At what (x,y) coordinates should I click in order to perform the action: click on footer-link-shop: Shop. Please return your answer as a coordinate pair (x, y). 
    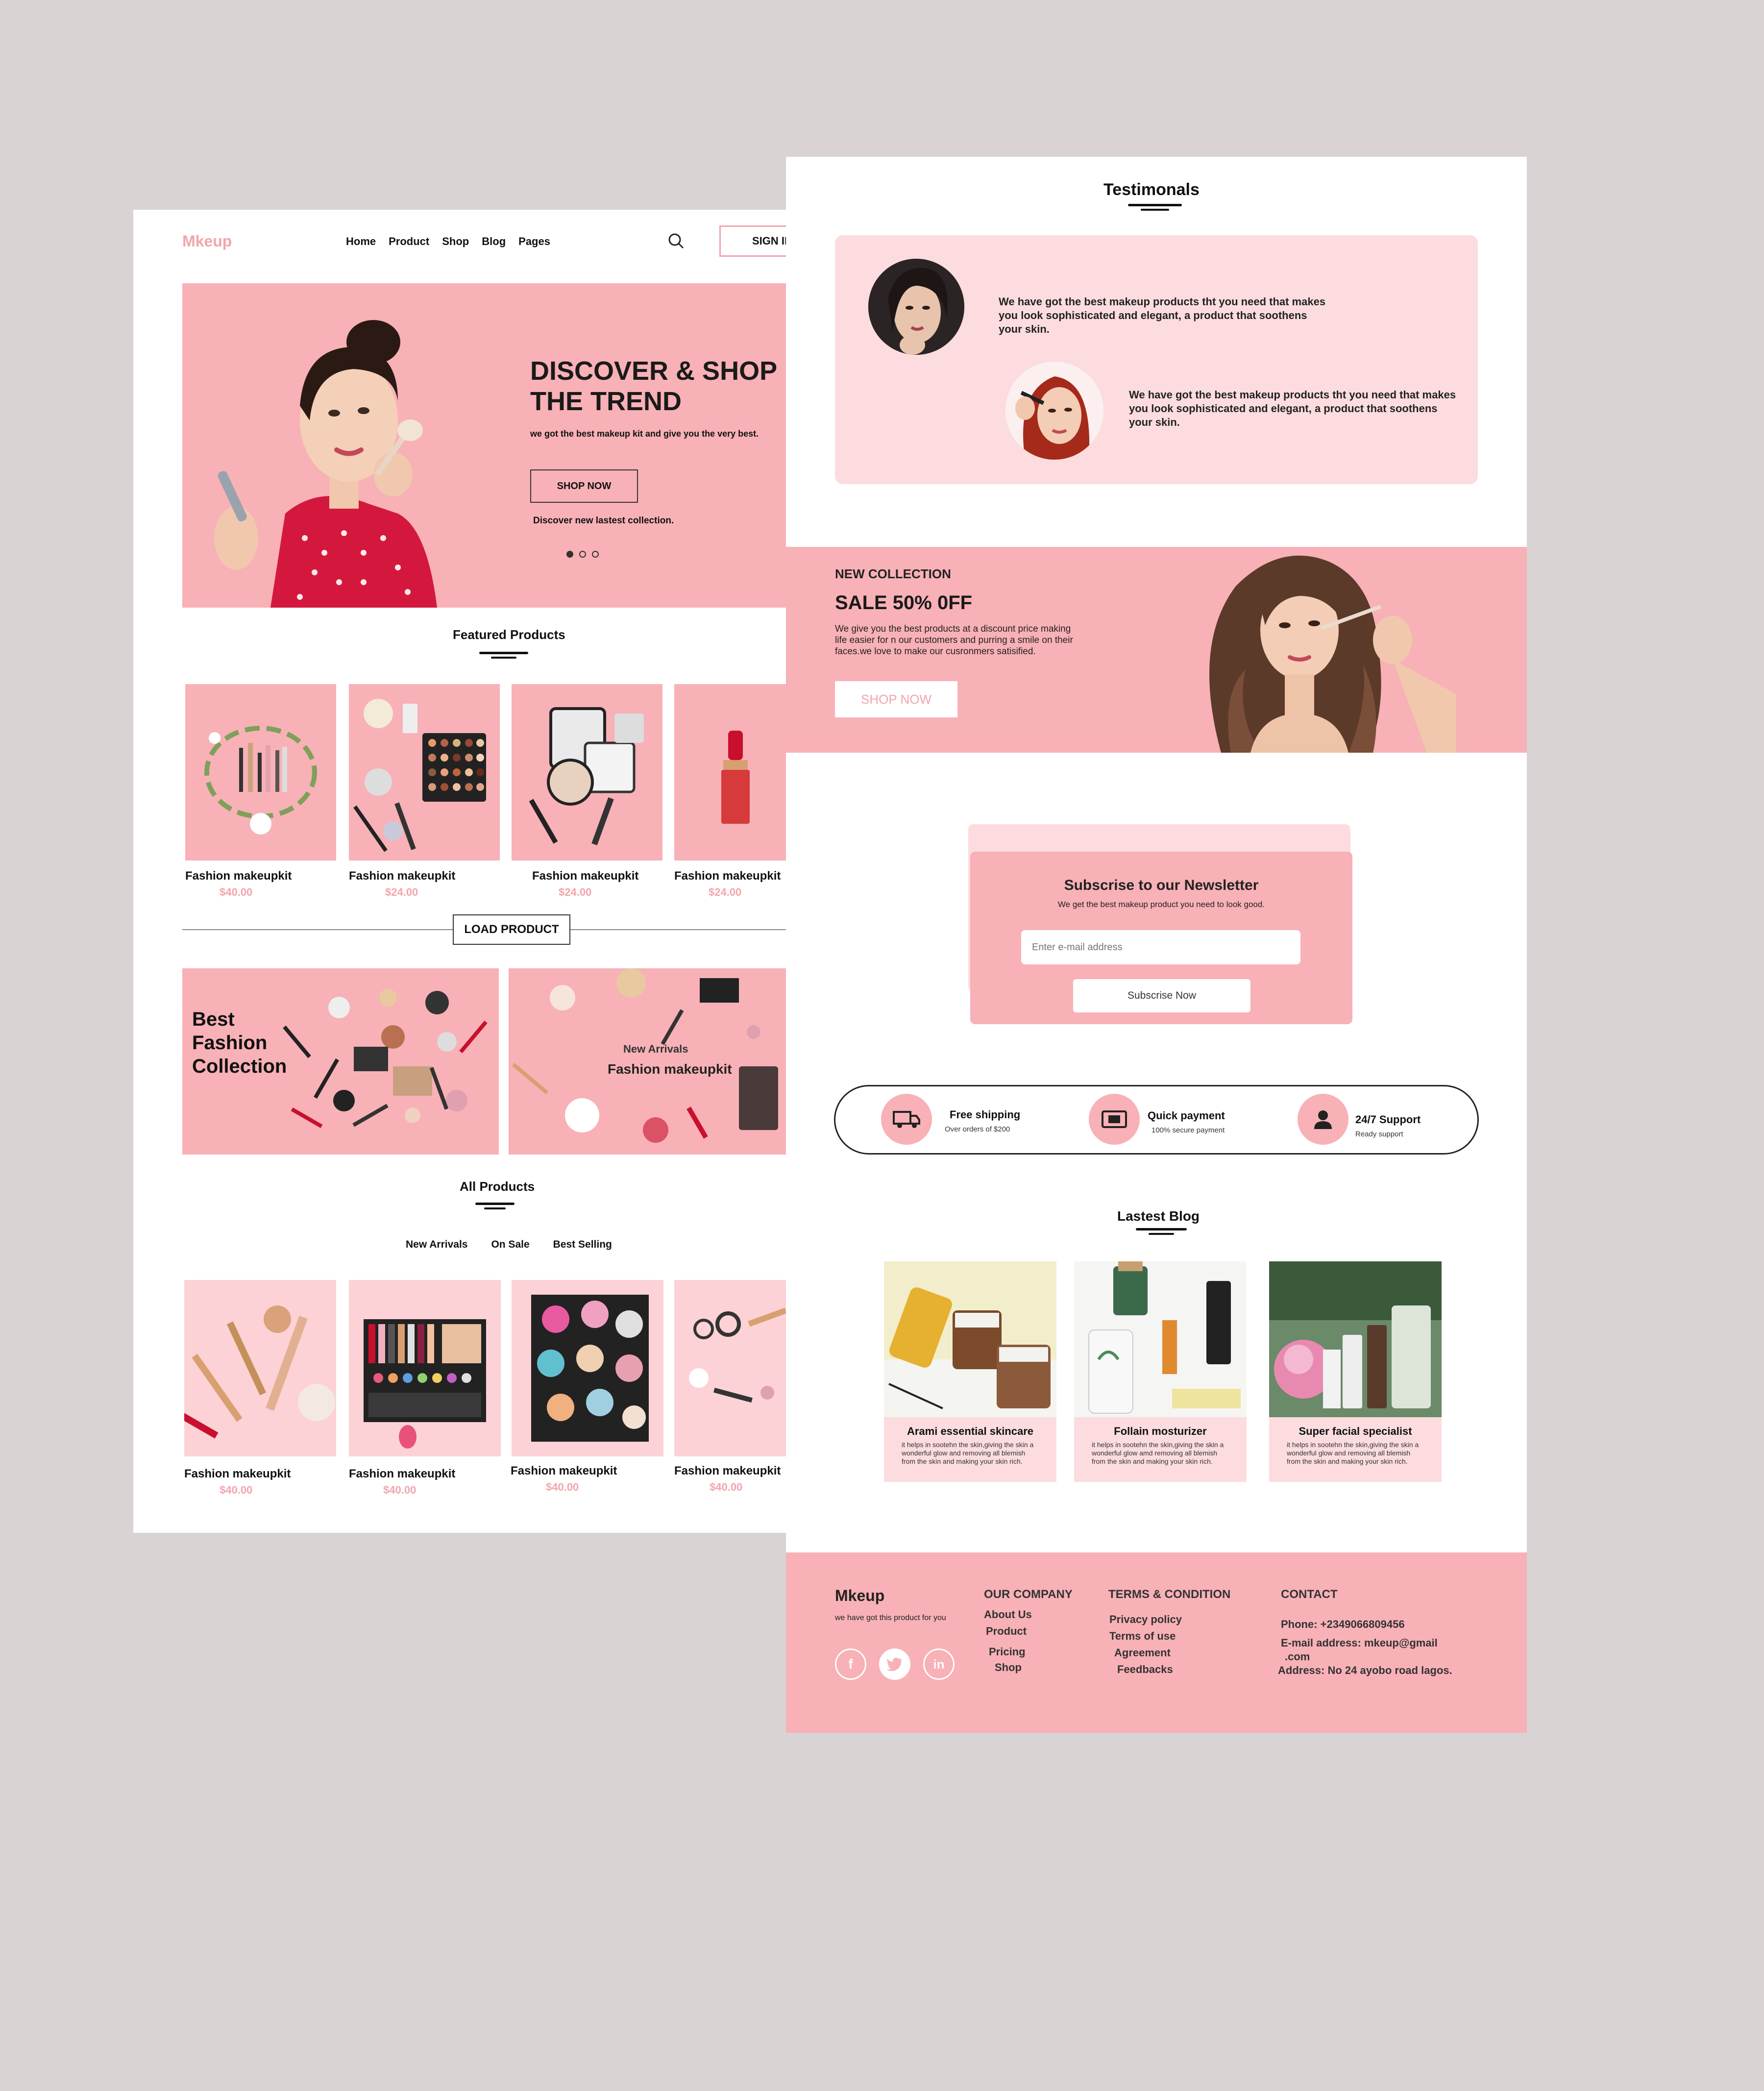
    Looking at the image, I should click on (1008, 1667).